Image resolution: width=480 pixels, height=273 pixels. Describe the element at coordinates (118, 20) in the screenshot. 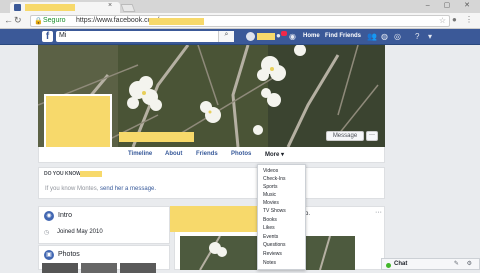

I see `url-text: https://www.facebook.com/` at that location.